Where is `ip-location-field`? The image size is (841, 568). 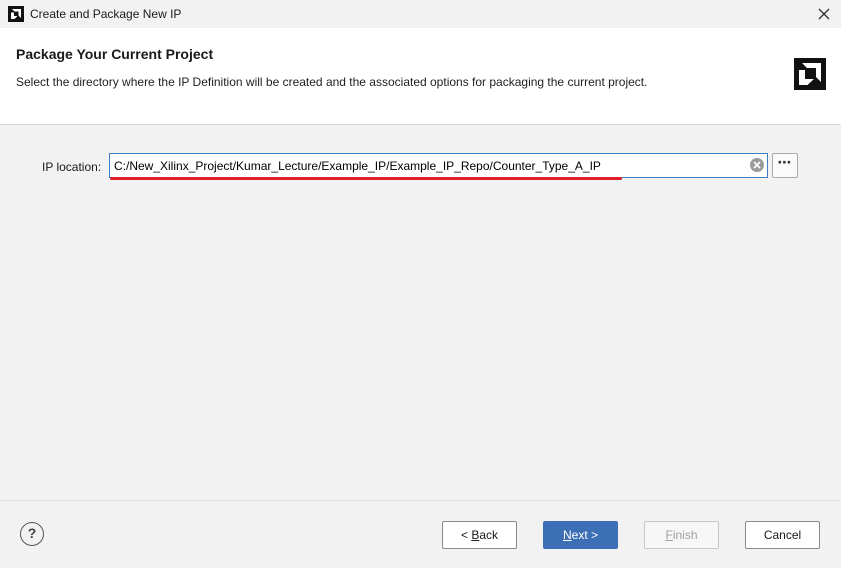
ip-location-field is located at coordinates (438, 165).